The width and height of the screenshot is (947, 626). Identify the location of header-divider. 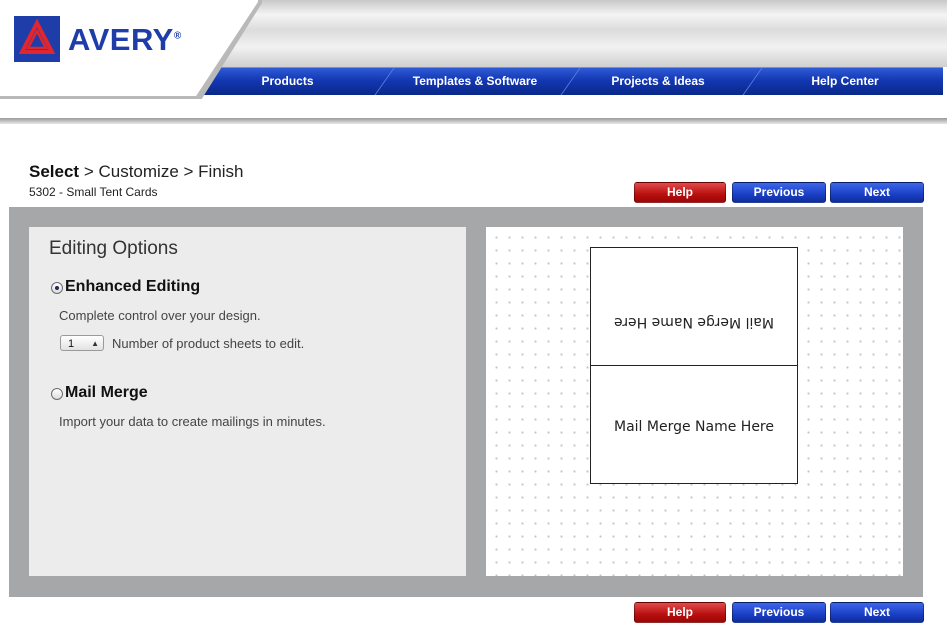
(473, 121).